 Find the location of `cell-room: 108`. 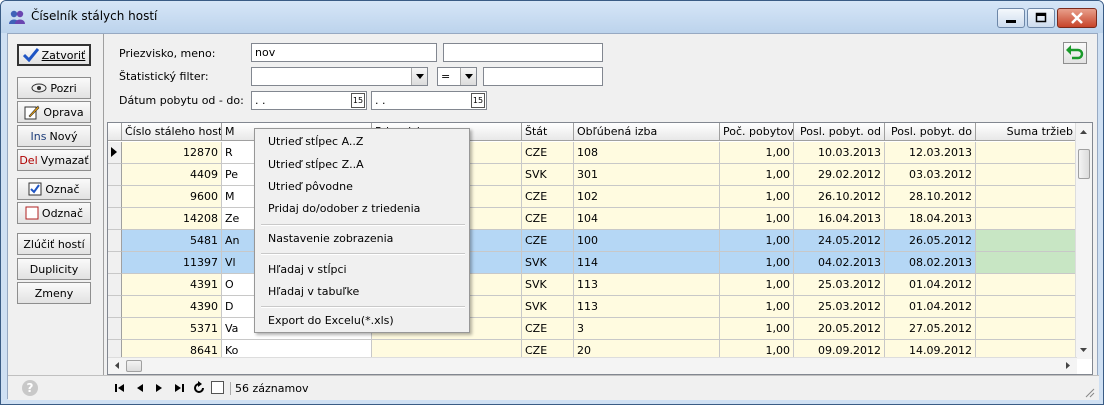

cell-room: 108 is located at coordinates (647, 153).